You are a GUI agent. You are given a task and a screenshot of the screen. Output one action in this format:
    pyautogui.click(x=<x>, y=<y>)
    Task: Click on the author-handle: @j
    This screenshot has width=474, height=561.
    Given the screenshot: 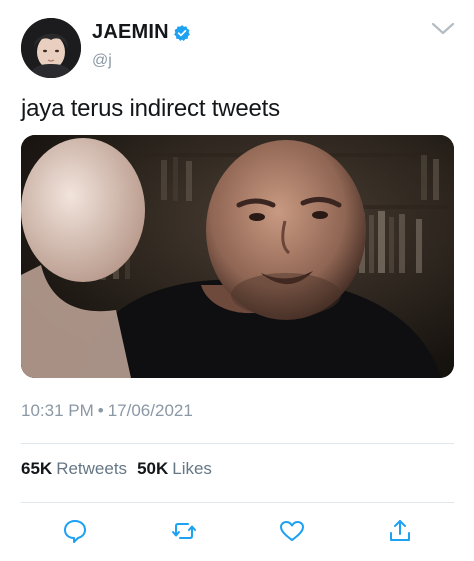 What is the action you would take?
    pyautogui.click(x=102, y=61)
    